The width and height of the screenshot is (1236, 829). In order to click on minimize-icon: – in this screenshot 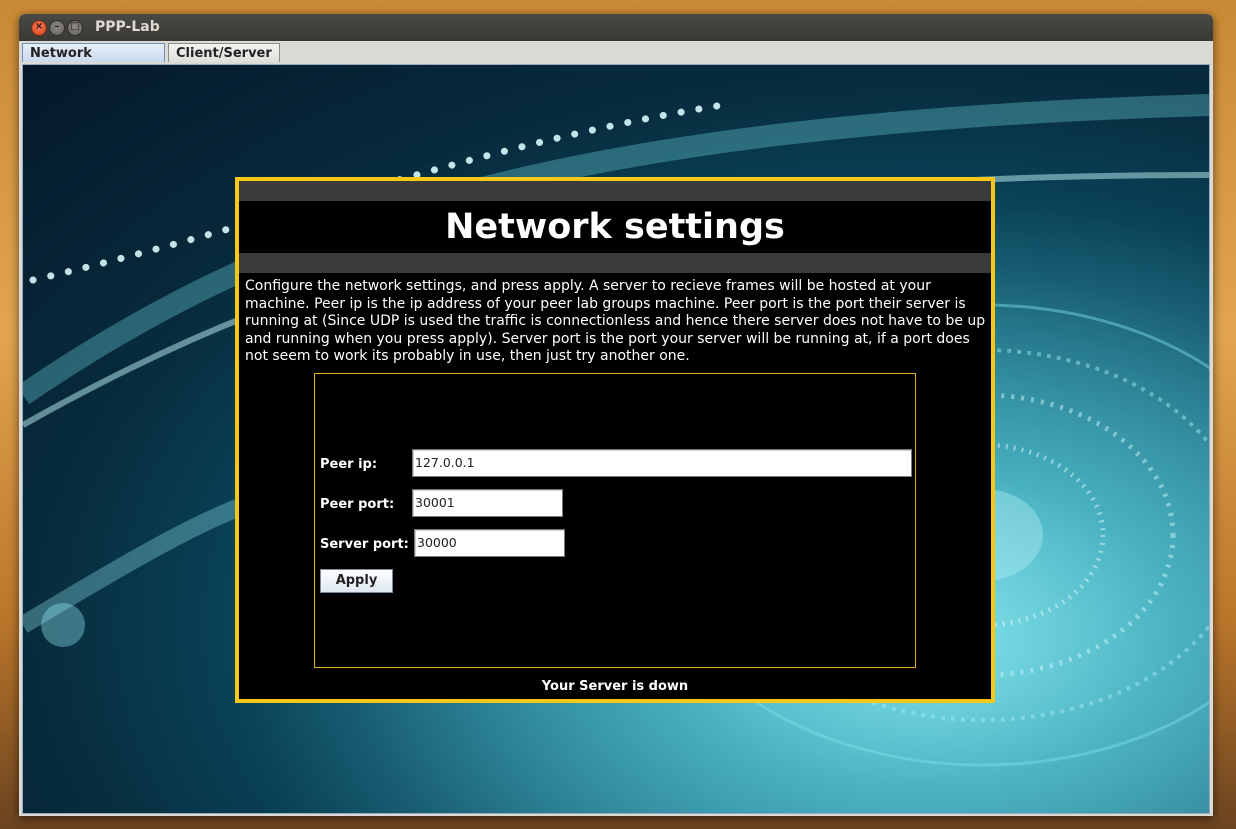, I will do `click(57, 26)`.